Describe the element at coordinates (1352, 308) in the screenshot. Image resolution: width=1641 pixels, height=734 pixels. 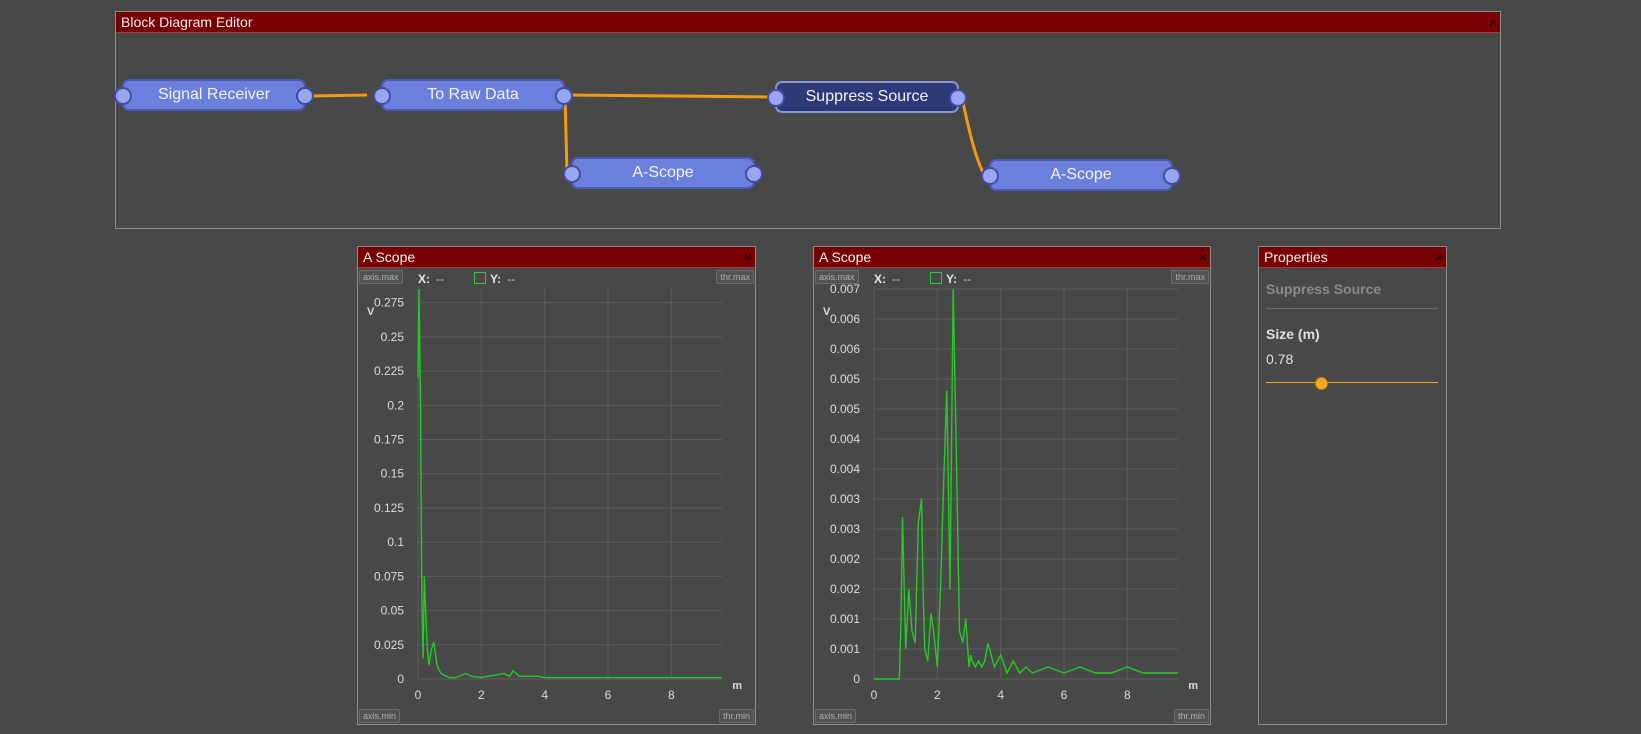
I see `properties-divider` at that location.